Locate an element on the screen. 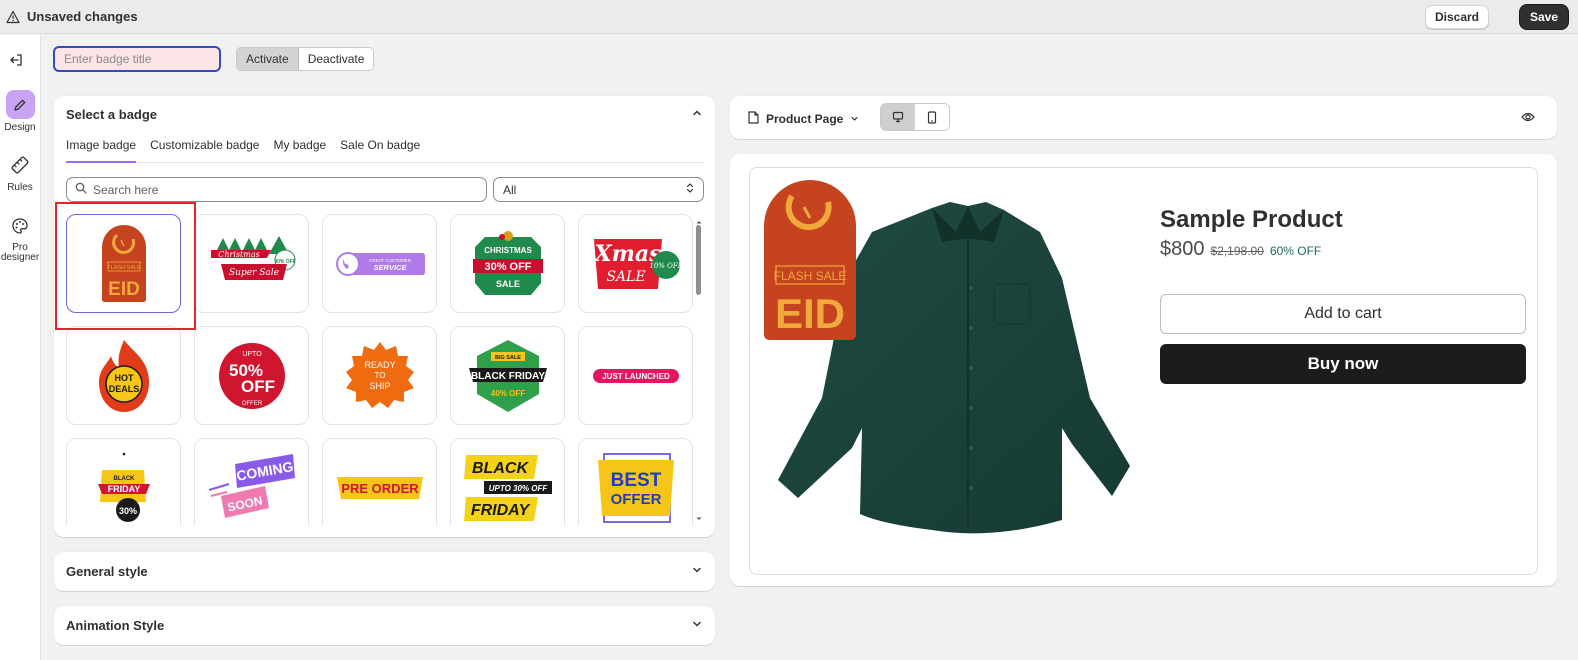 Image resolution: width=1578 pixels, height=660 pixels. filter-value: All is located at coordinates (510, 189).